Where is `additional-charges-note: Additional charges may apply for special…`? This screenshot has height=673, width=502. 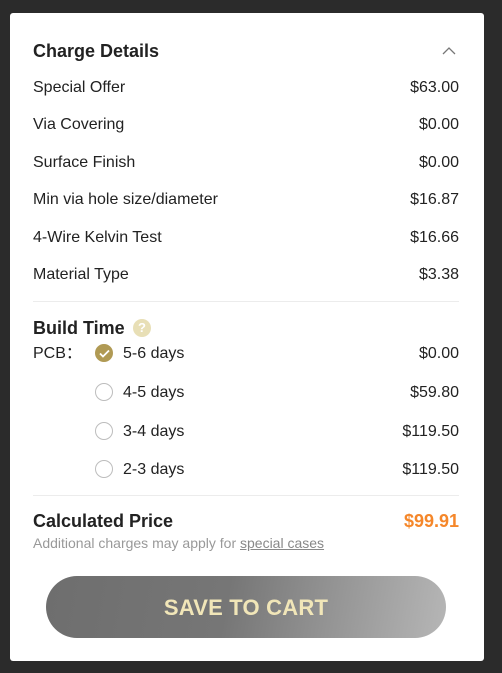
additional-charges-note: Additional charges may apply for special… is located at coordinates (178, 543).